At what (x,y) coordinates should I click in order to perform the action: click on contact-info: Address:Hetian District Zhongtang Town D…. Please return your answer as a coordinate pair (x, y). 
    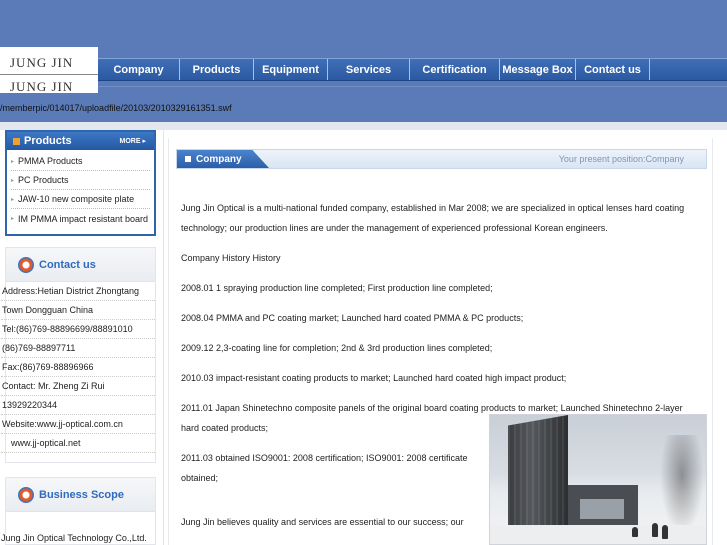
    Looking at the image, I should click on (78, 367).